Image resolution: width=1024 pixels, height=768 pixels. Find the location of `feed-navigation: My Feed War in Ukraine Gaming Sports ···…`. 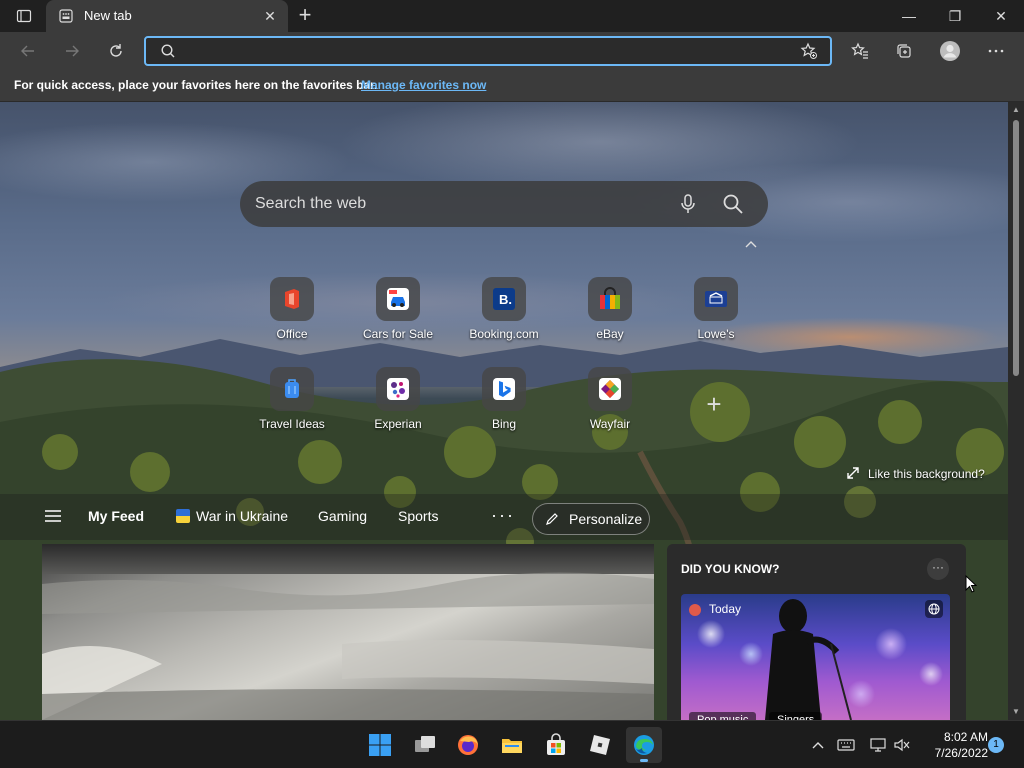

feed-navigation: My Feed War in Ukraine Gaming Sports ···… is located at coordinates (504, 517).